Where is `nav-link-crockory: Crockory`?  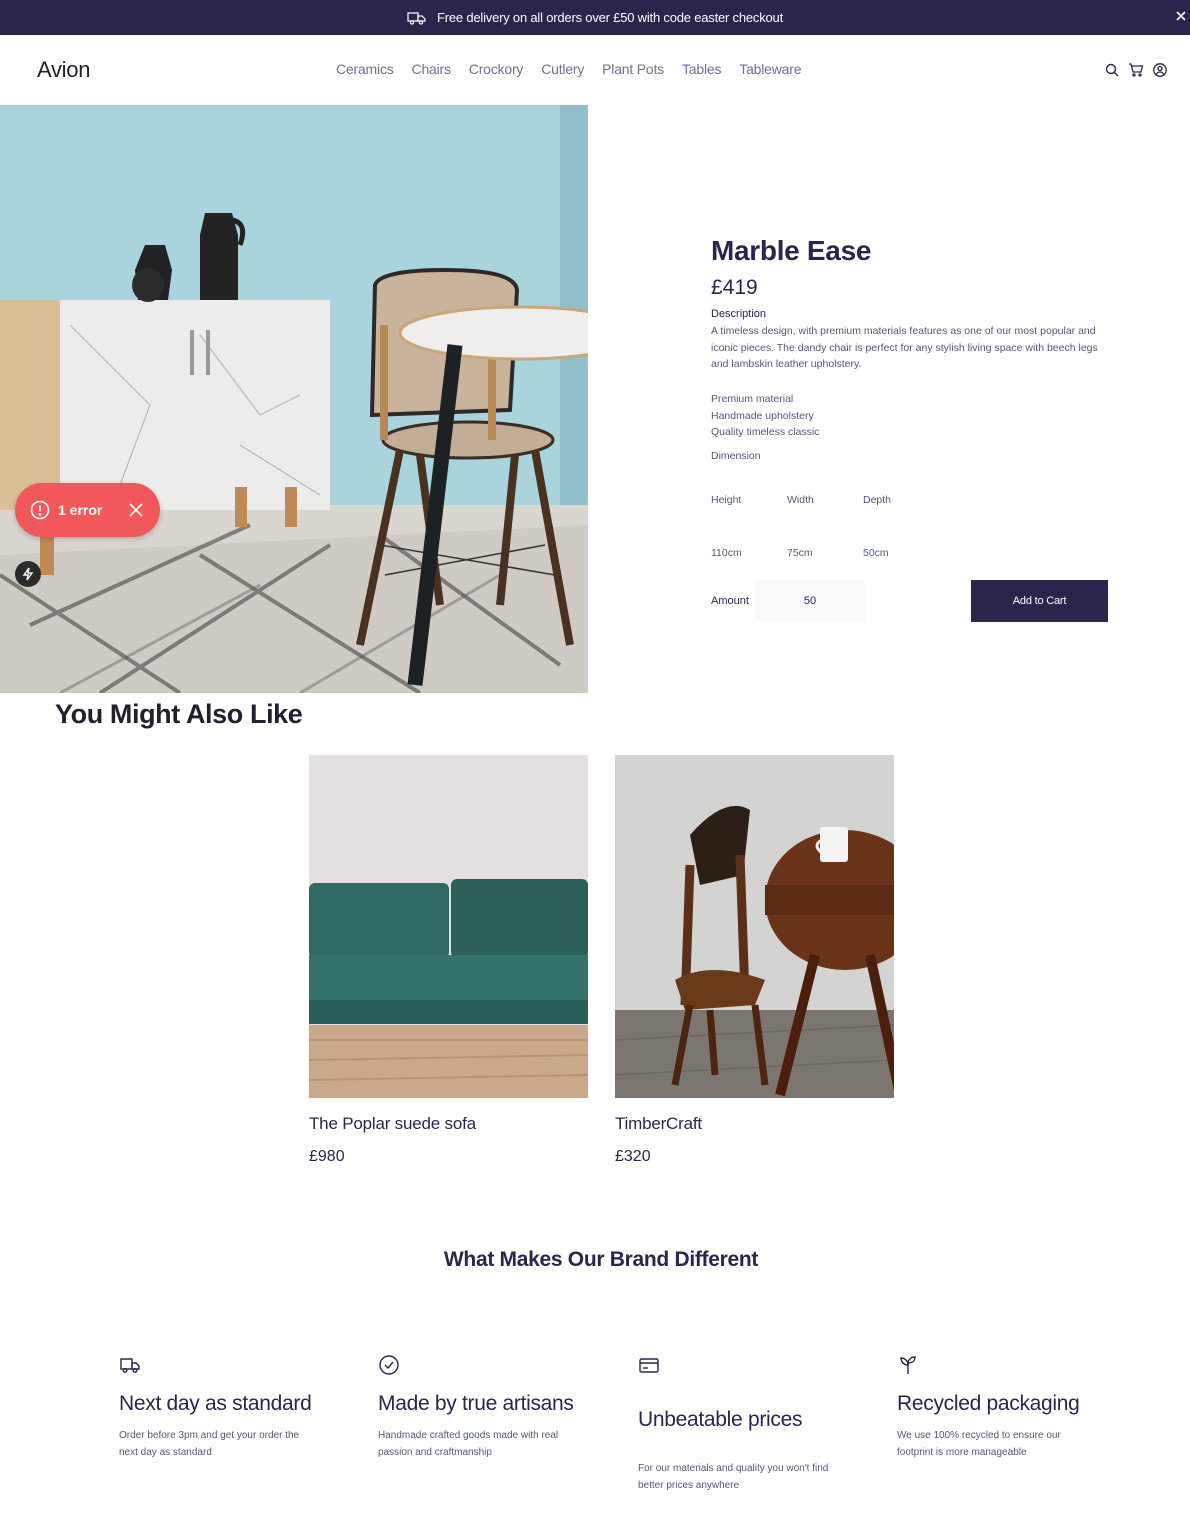 nav-link-crockory: Crockory is located at coordinates (496, 69).